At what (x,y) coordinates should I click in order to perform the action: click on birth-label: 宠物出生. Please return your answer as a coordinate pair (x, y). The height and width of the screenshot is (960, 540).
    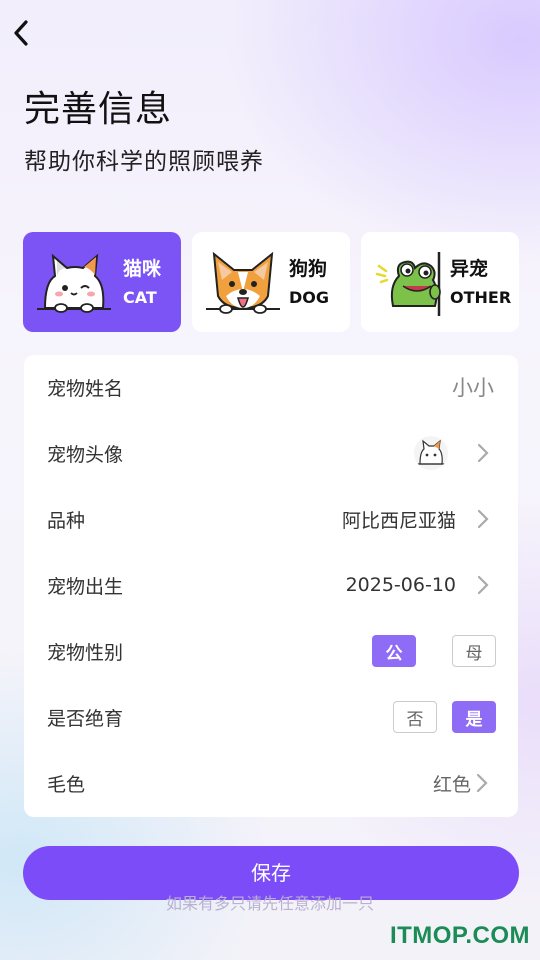
    Looking at the image, I should click on (85, 586).